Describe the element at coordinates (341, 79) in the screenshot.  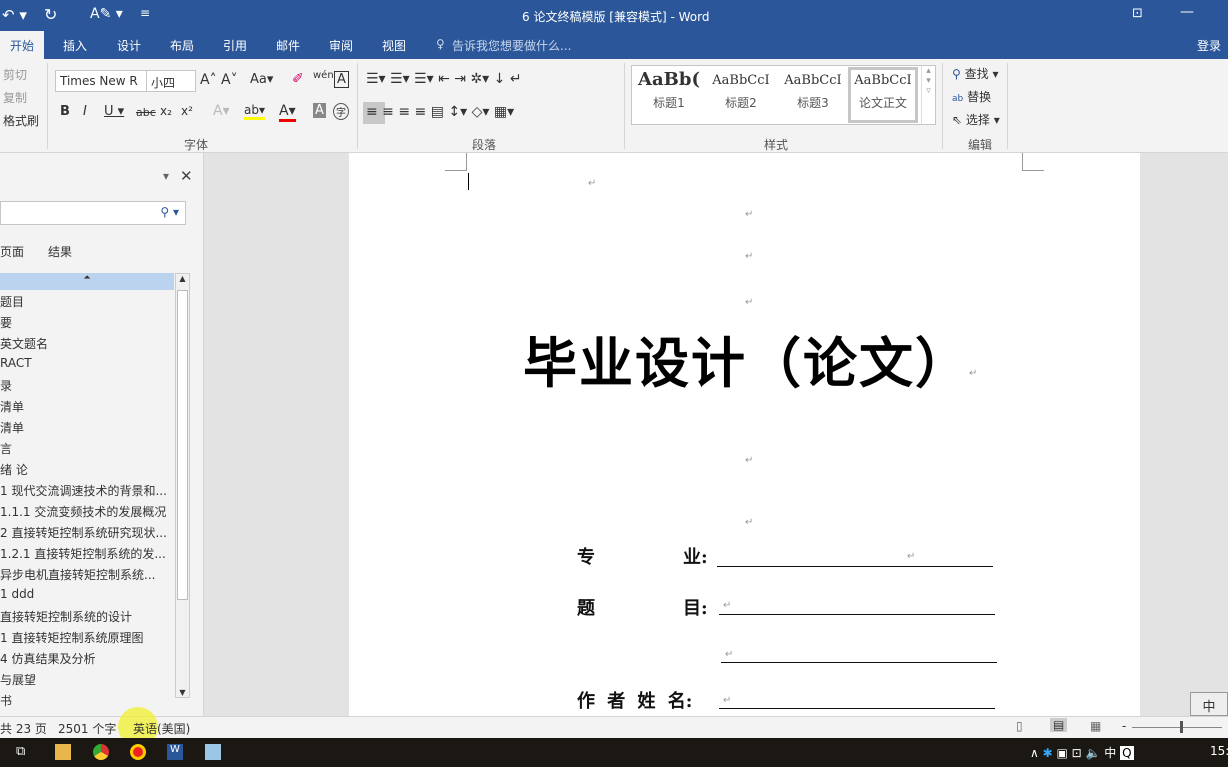
I see `char-border-icon: A` at that location.